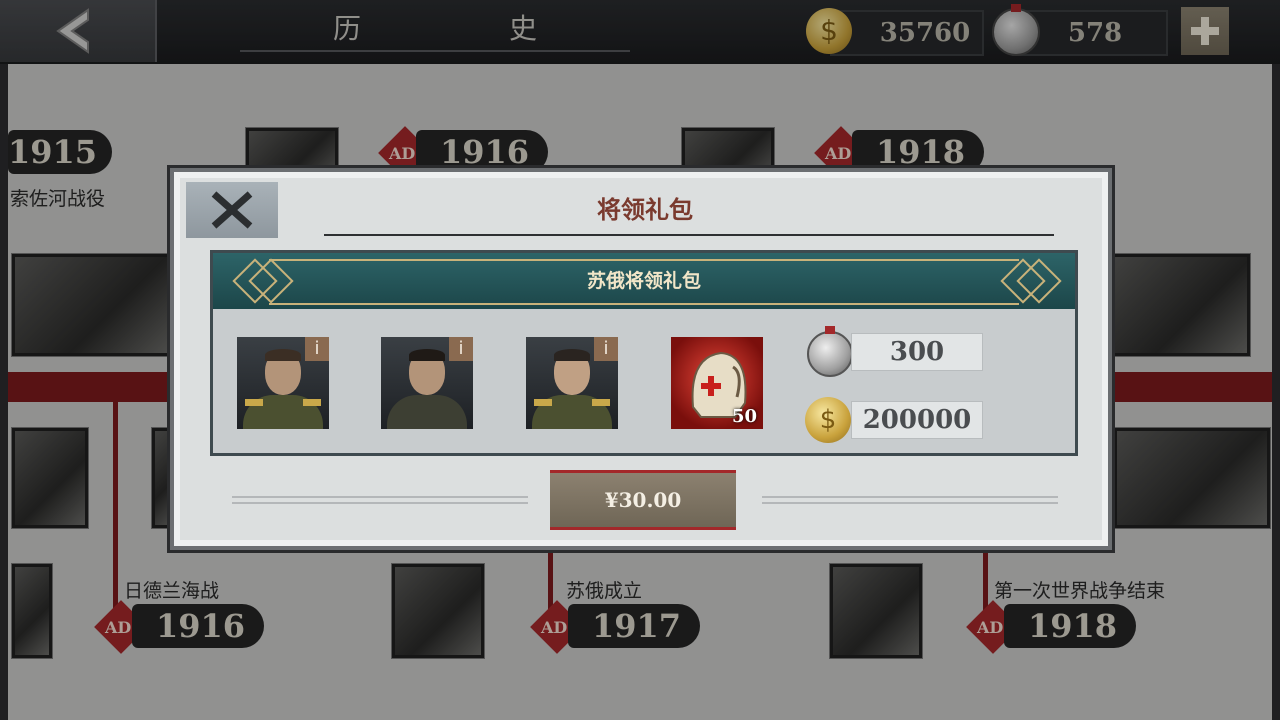  Describe the element at coordinates (643, 500) in the screenshot. I see `buy-button: ¥30.00` at that location.